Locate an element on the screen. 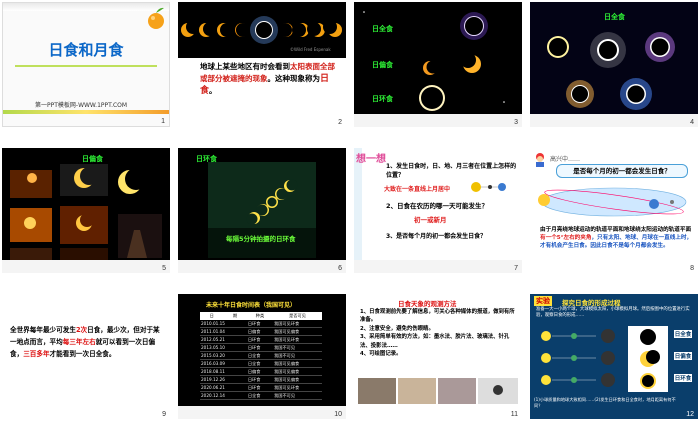 Image resolution: width=700 pixels, height=431 pixels. slide-number: 7 is located at coordinates (516, 268).